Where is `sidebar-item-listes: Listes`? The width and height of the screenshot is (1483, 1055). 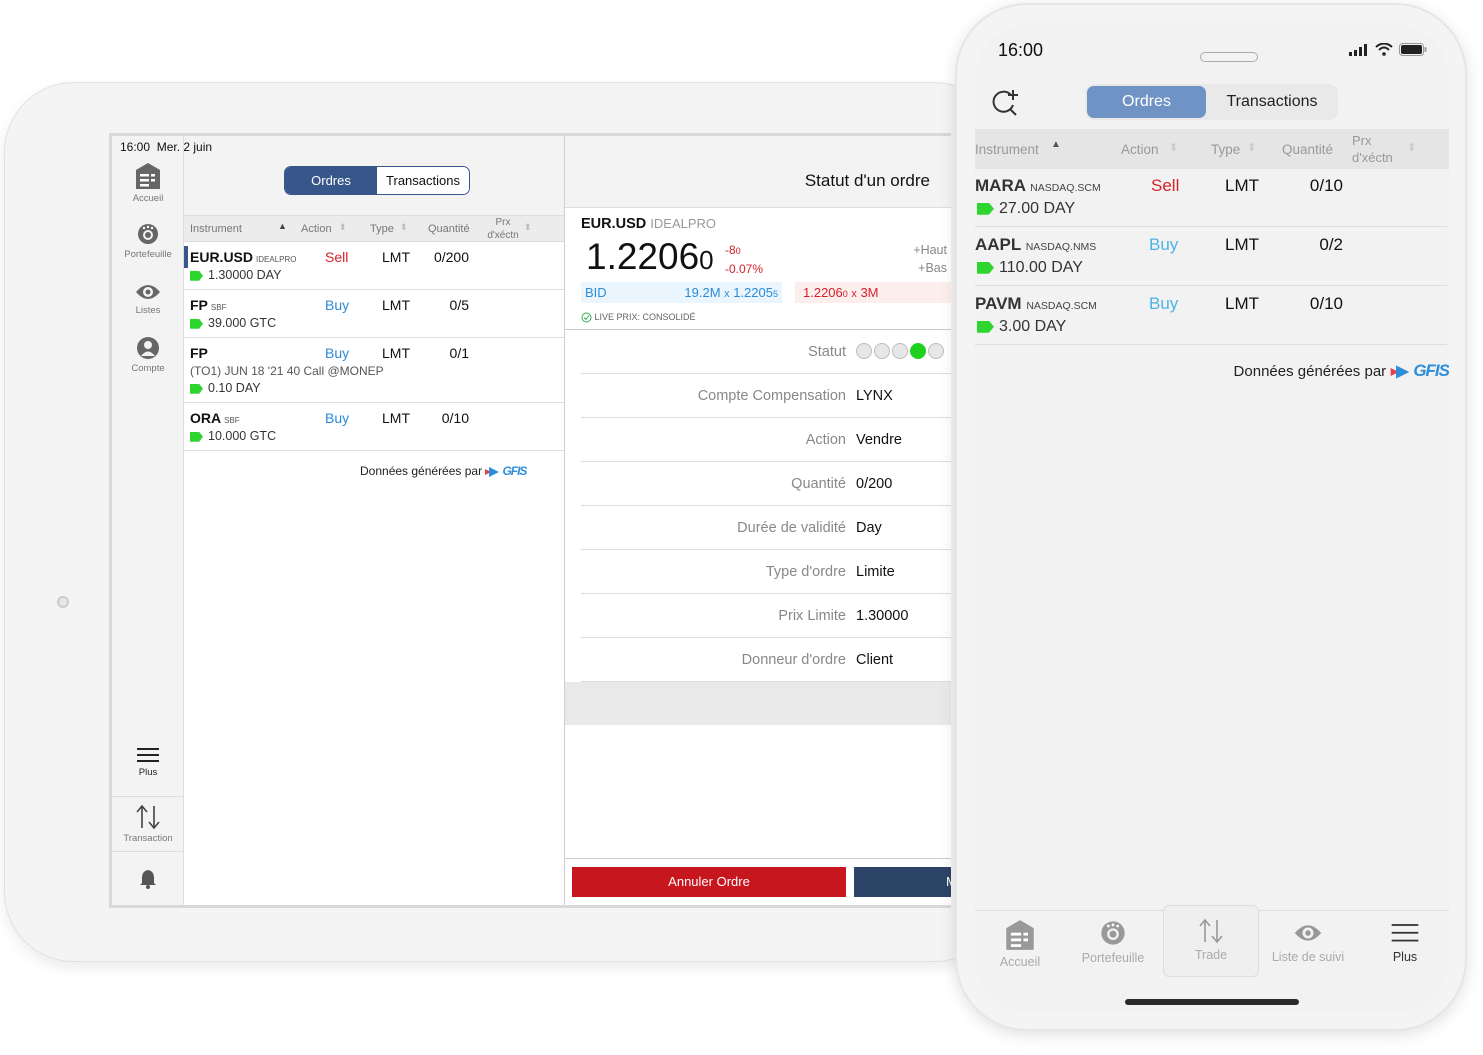
sidebar-item-listes: Listes is located at coordinates (148, 299).